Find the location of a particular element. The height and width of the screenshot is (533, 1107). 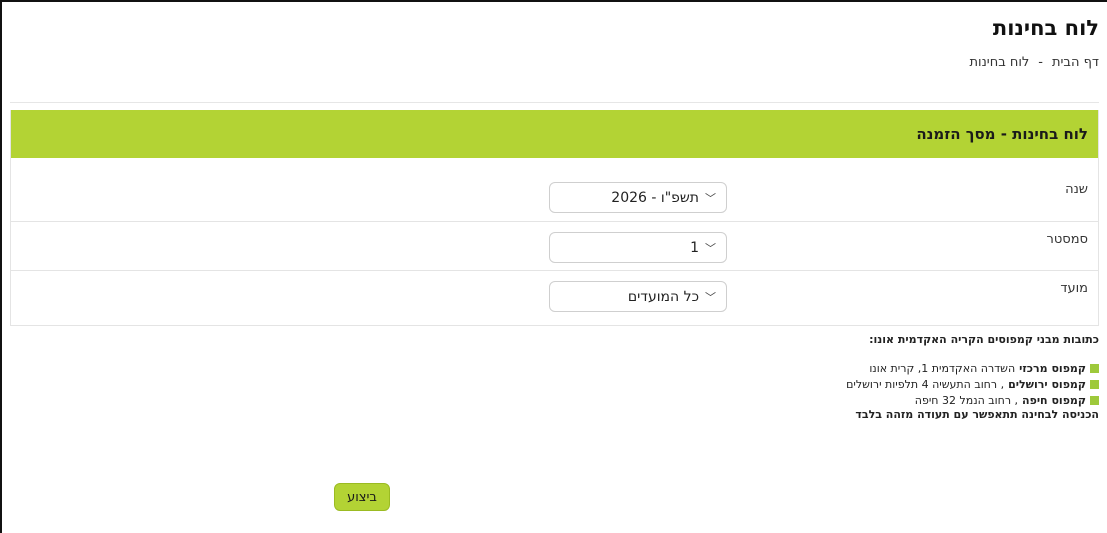

session-select: כל המועדים ﹀ is located at coordinates (638, 296).